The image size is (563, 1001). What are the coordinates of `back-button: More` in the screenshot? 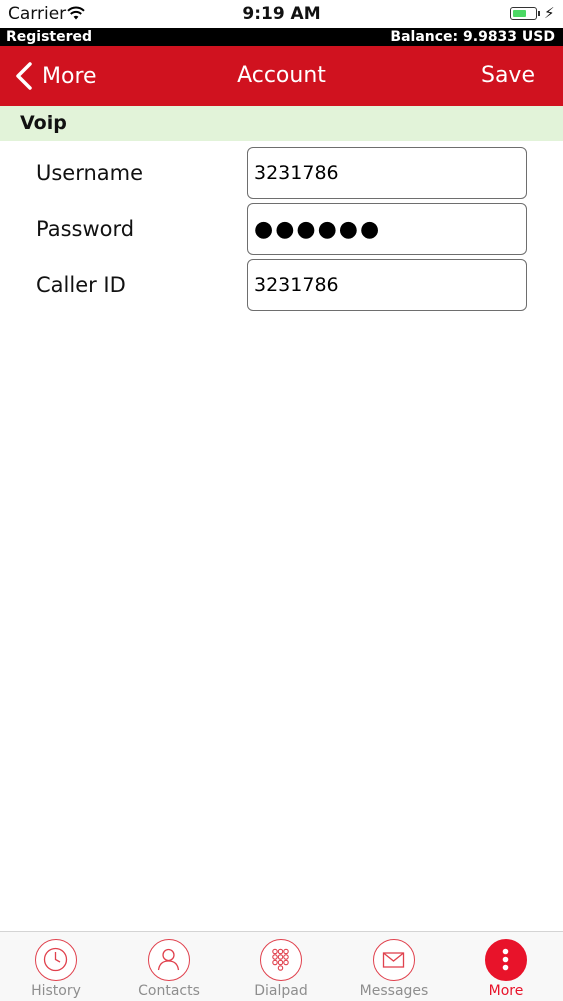 It's located at (55, 76).